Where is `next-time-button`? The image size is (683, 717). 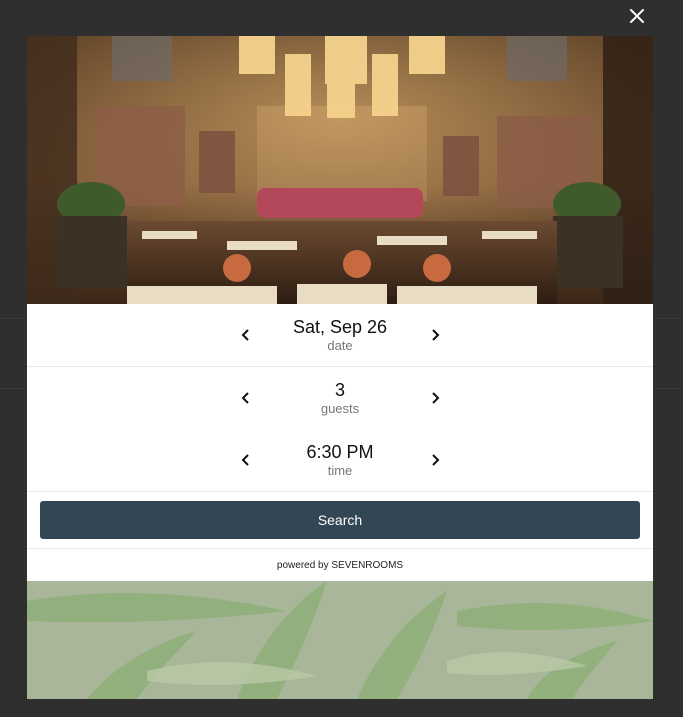 next-time-button is located at coordinates (436, 460).